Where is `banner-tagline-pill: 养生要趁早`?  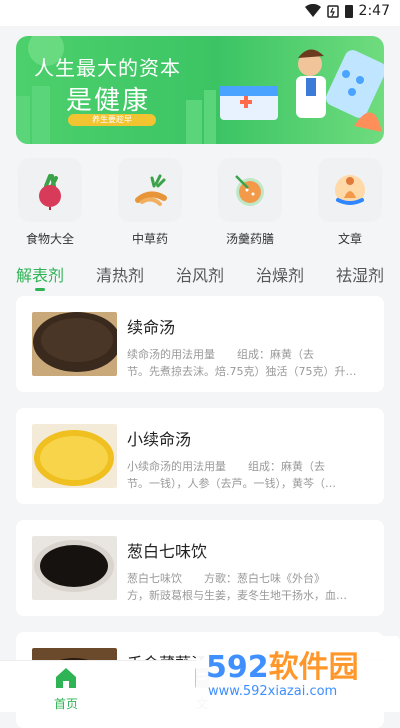 banner-tagline-pill: 养生要趁早 is located at coordinates (112, 120).